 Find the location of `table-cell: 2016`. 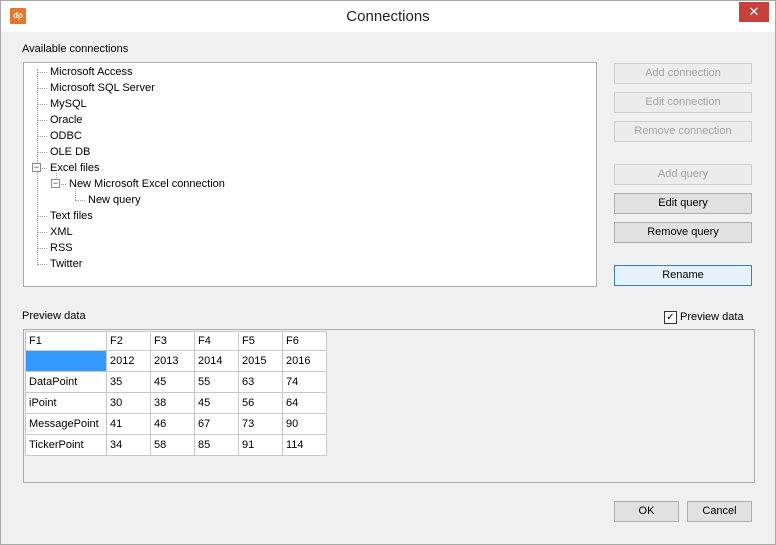

table-cell: 2016 is located at coordinates (304, 361).